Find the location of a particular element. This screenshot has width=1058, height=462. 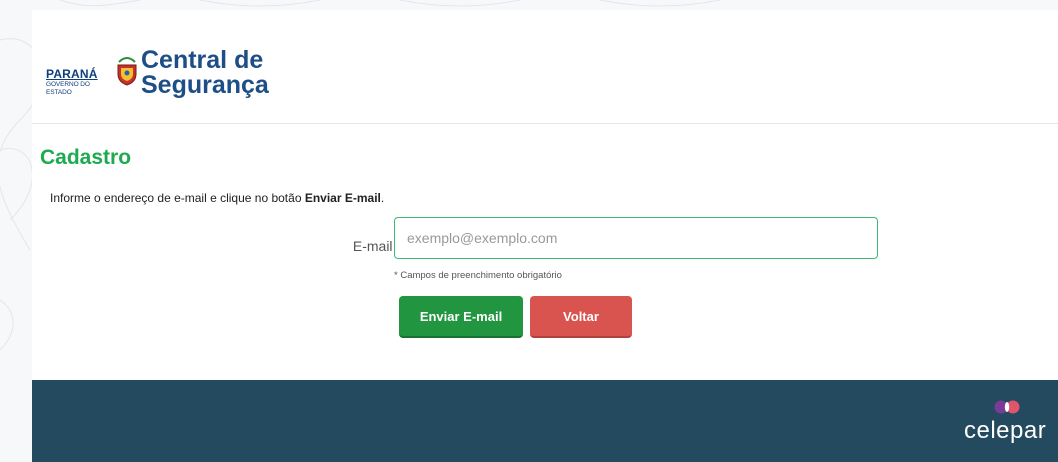

instruction-suffix: . is located at coordinates (382, 198).